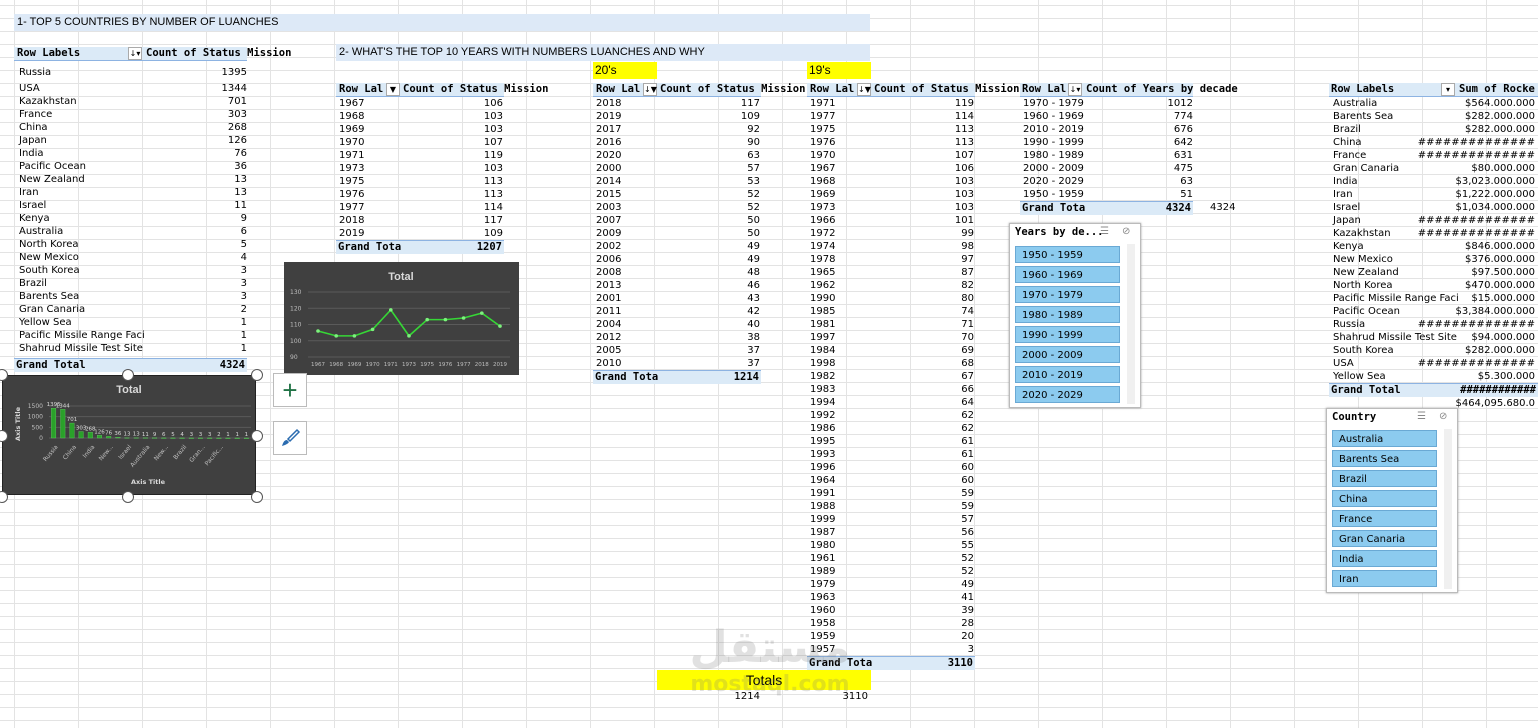  What do you see at coordinates (892, 519) in the screenshot?
I see `table-row: 1999 57` at bounding box center [892, 519].